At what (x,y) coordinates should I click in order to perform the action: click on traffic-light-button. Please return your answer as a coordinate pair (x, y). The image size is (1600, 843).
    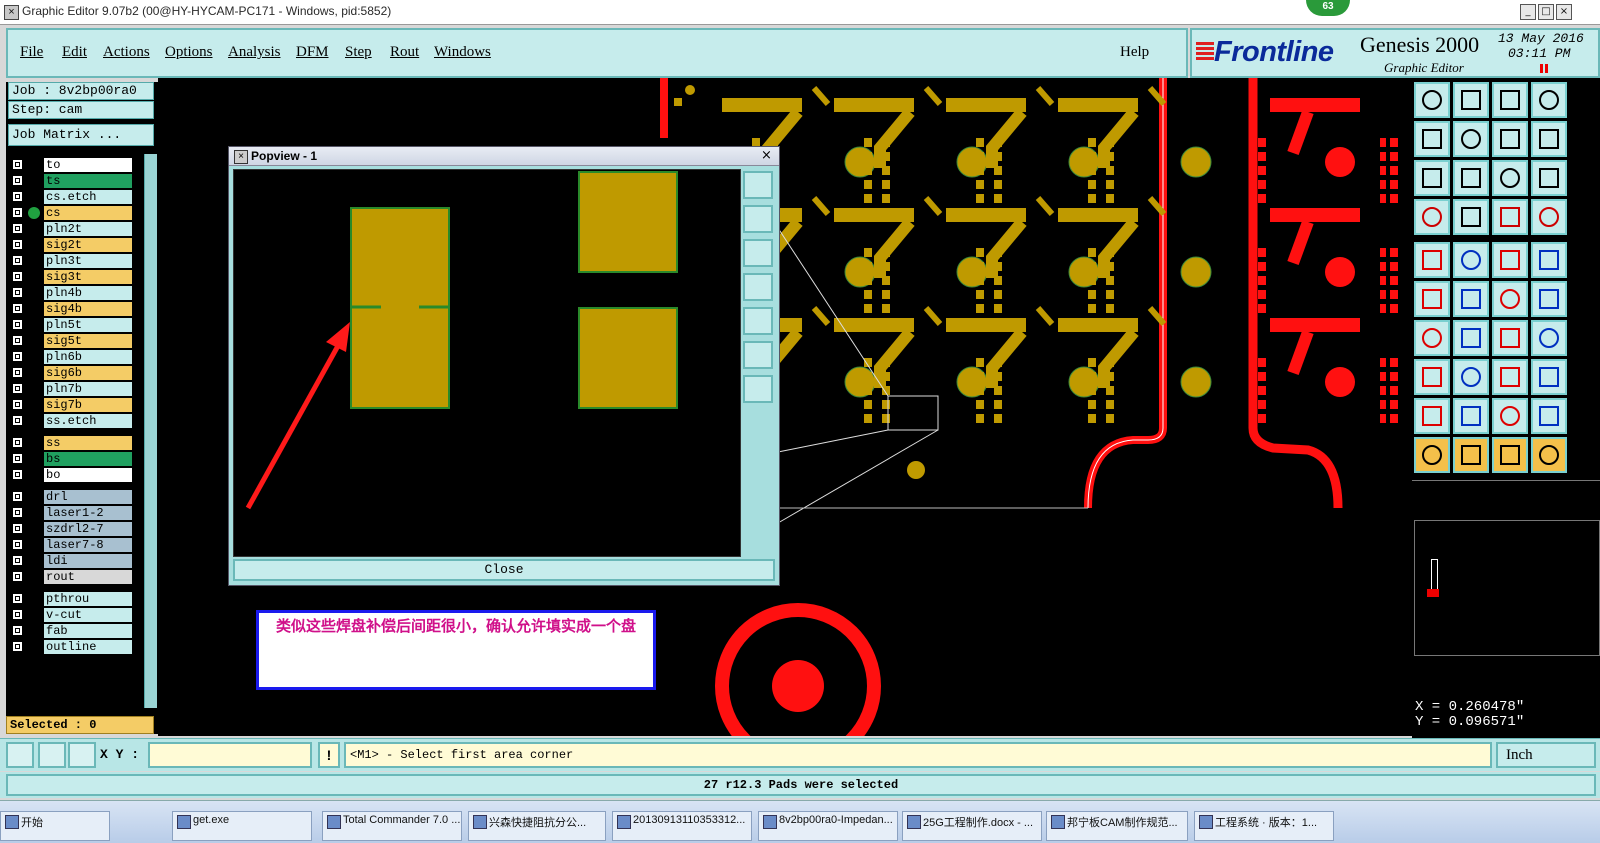
    Looking at the image, I should click on (1510, 217).